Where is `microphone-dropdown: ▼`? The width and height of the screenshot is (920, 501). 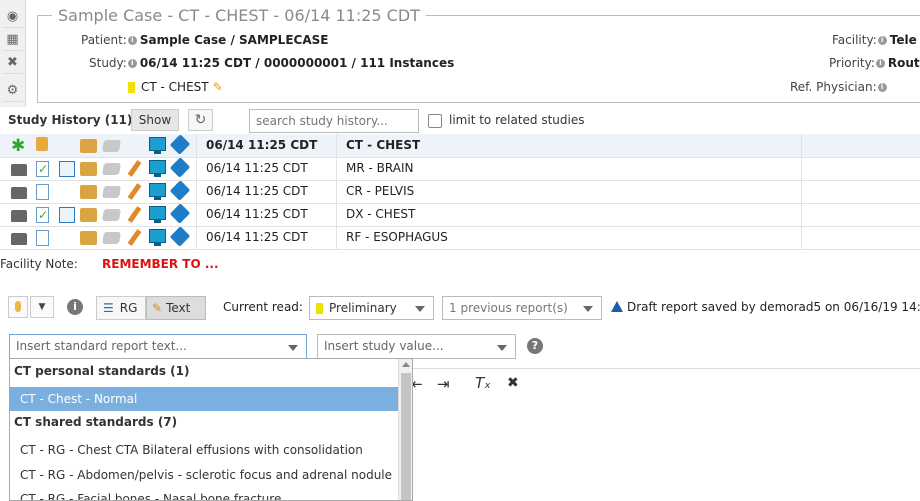
microphone-dropdown: ▼ is located at coordinates (42, 307).